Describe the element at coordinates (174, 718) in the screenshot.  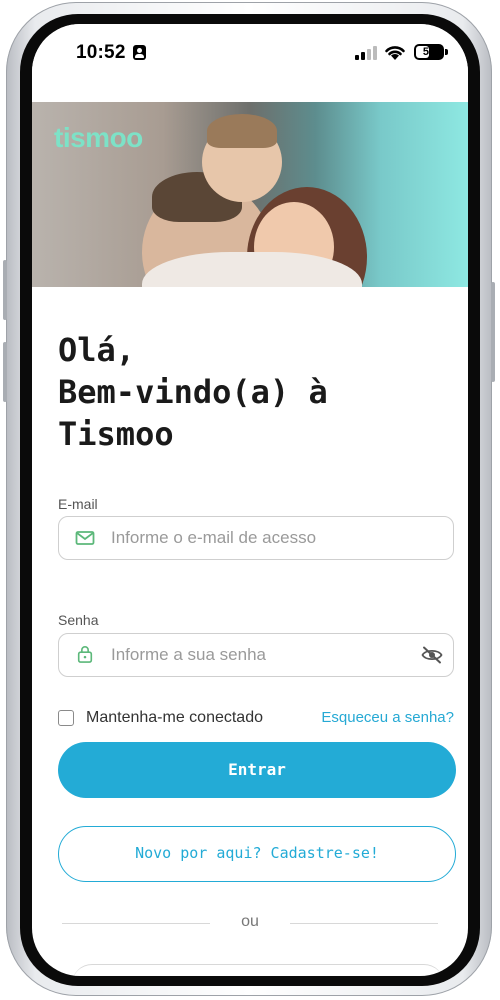
I see `remember-me-label: Mantenha-me conectado` at that location.